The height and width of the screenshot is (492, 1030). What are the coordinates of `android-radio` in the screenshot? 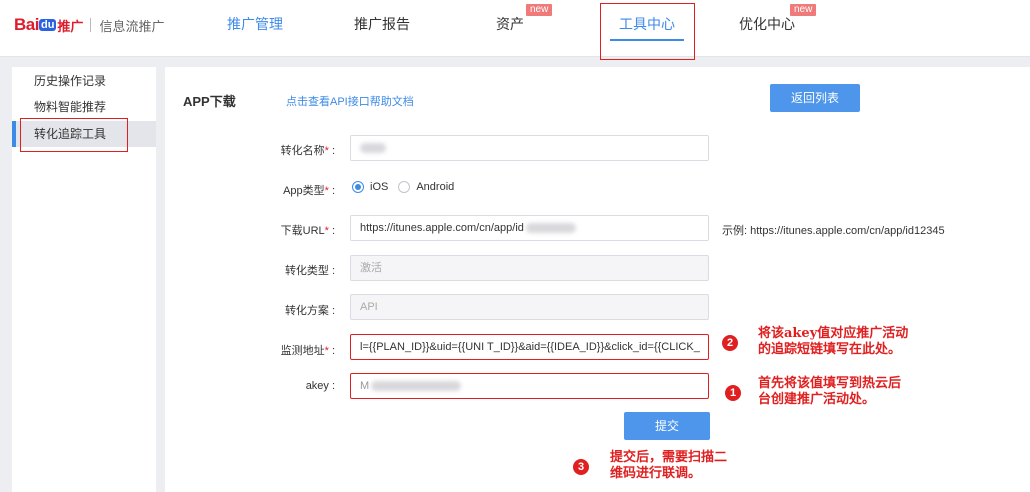 It's located at (404, 187).